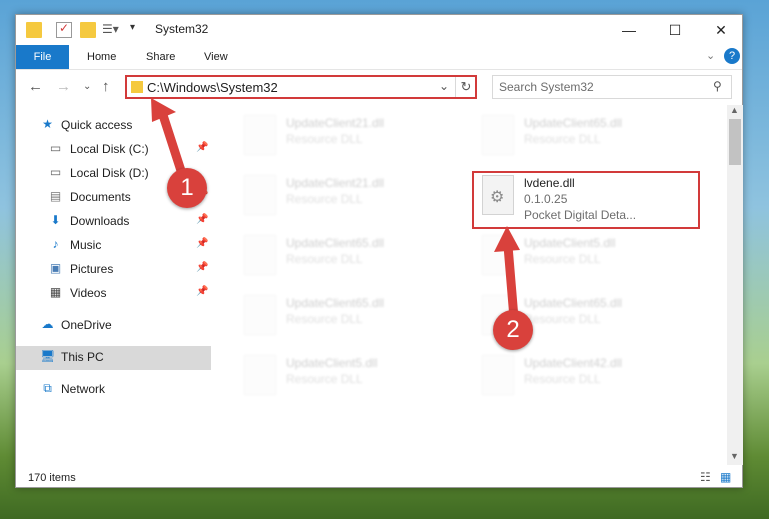 The width and height of the screenshot is (769, 519). What do you see at coordinates (507, 239) in the screenshot?
I see `arrow-2-head` at bounding box center [507, 239].